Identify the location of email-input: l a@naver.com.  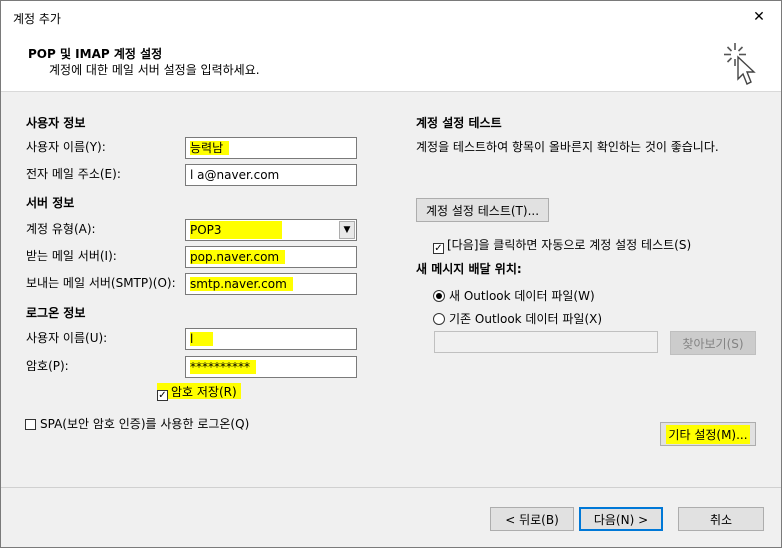
(271, 175).